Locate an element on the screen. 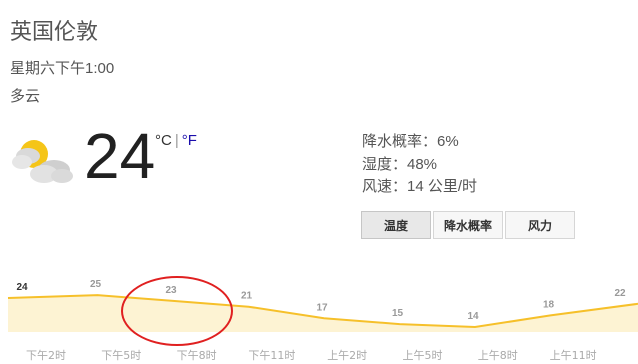 Image resolution: width=638 pixels, height=364 pixels. humidity: 湿度：48% is located at coordinates (400, 164).